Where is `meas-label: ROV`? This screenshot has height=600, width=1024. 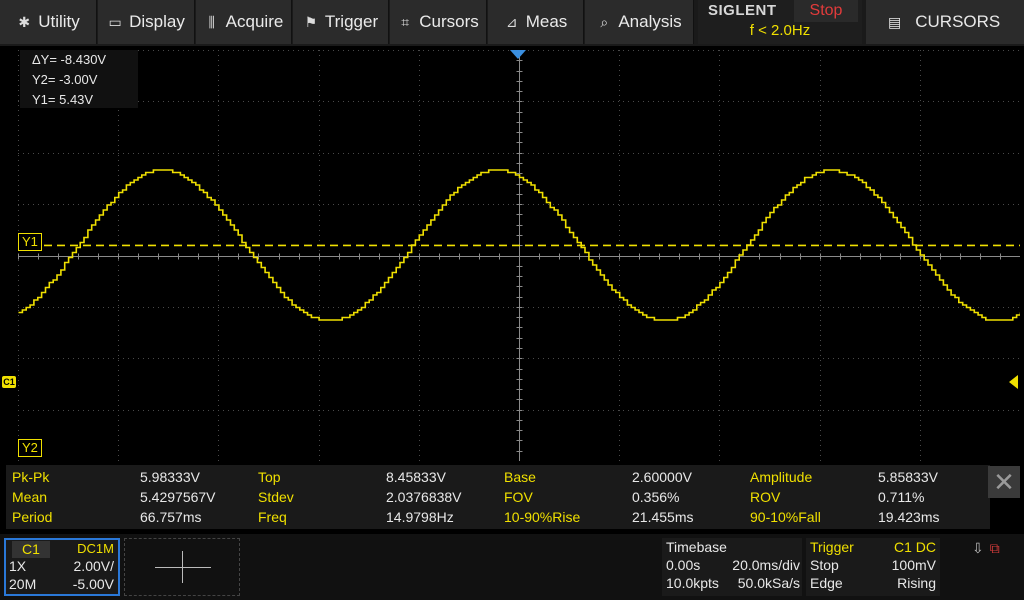
meas-label: ROV is located at coordinates (765, 497).